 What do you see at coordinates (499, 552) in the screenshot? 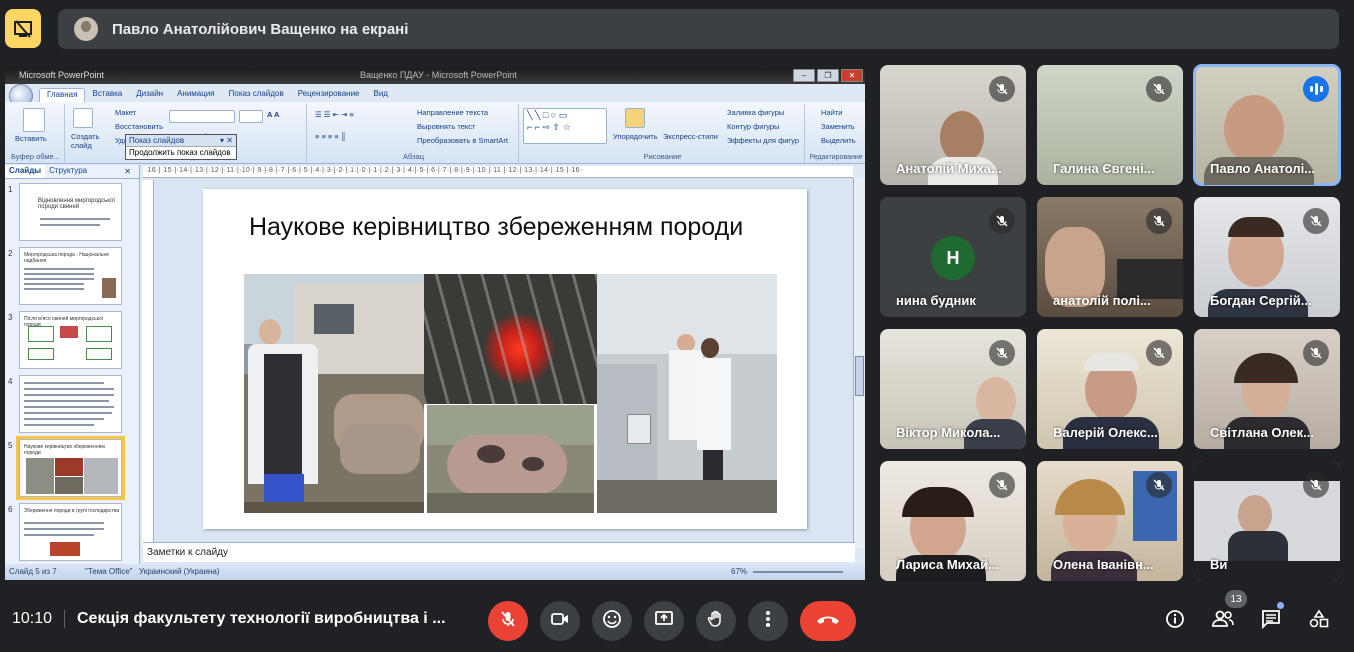
I see `notes-field: Заметки к слайду` at bounding box center [499, 552].